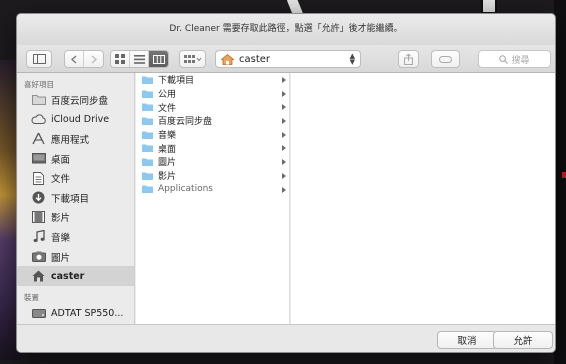 The height and width of the screenshot is (364, 566). Describe the element at coordinates (167, 108) in the screenshot. I see `folder-label: 文件` at that location.